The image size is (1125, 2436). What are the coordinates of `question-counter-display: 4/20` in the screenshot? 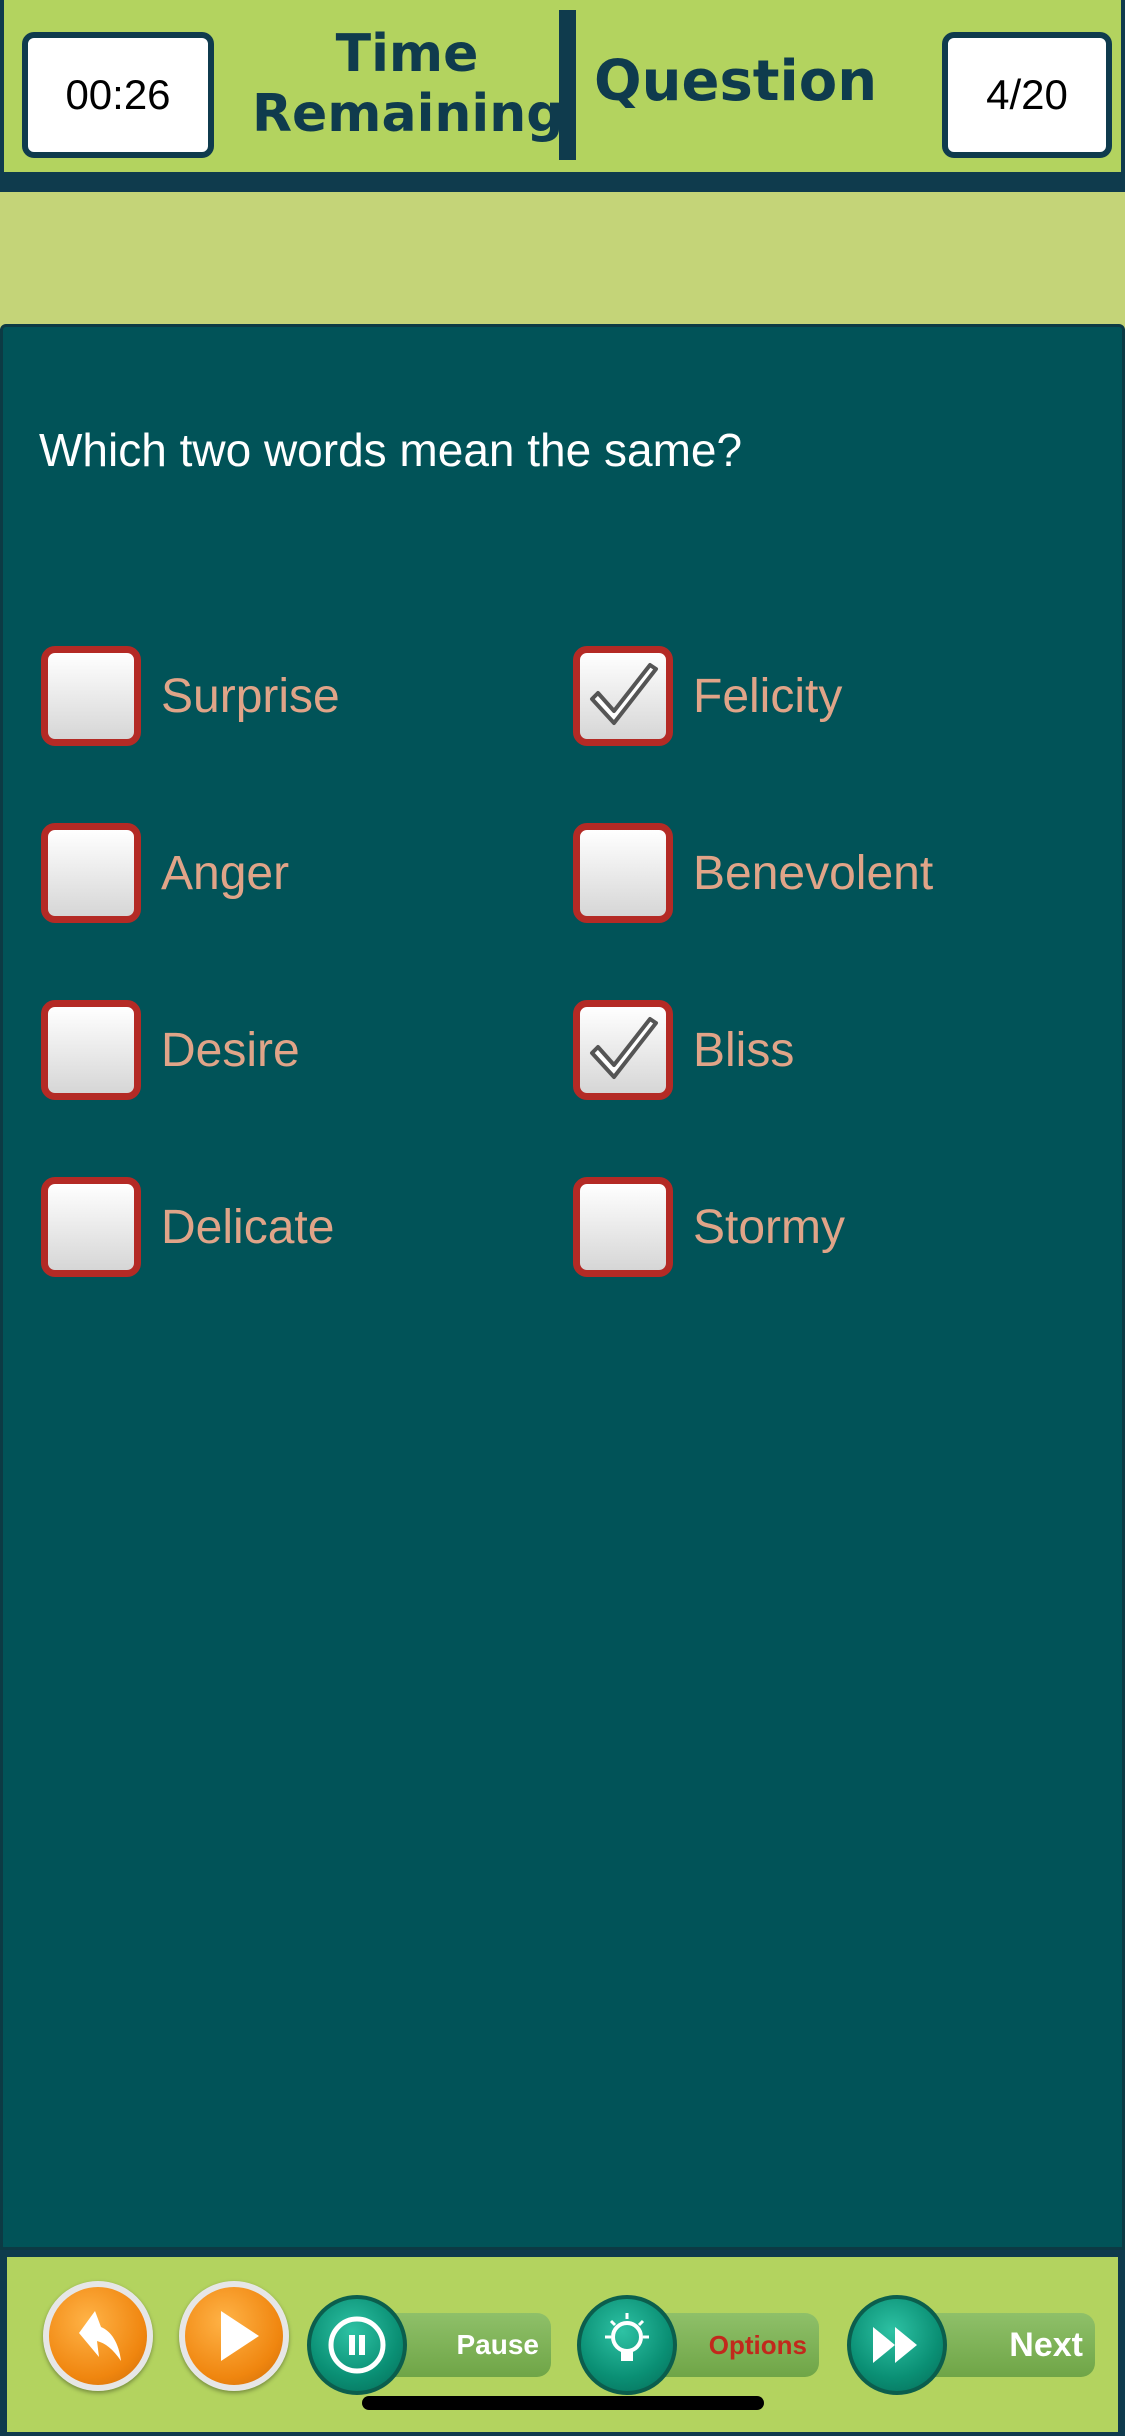 It's located at (1027, 95).